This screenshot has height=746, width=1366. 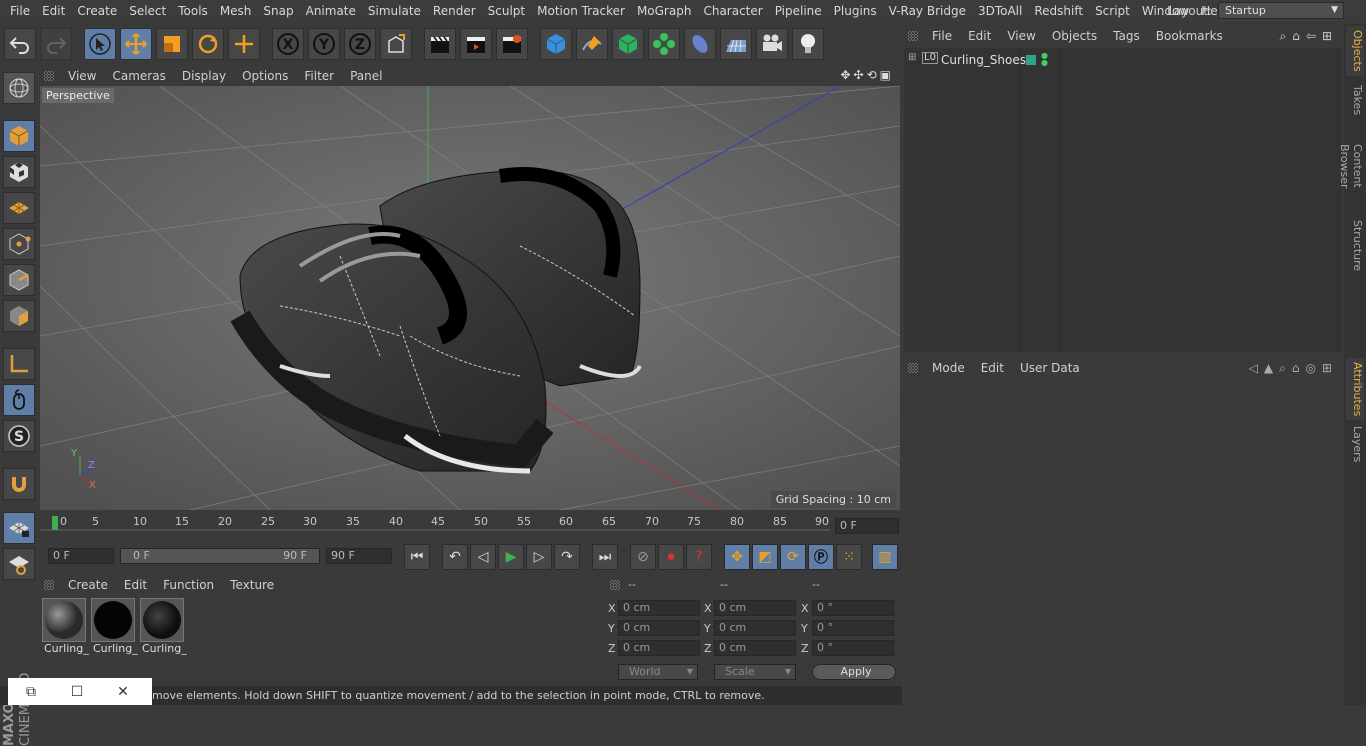 I want to click on timeline-window-button: ▥, so click(x=885, y=557).